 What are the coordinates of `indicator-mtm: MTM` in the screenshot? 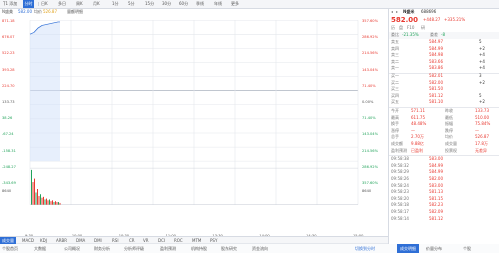 It's located at (196, 240).